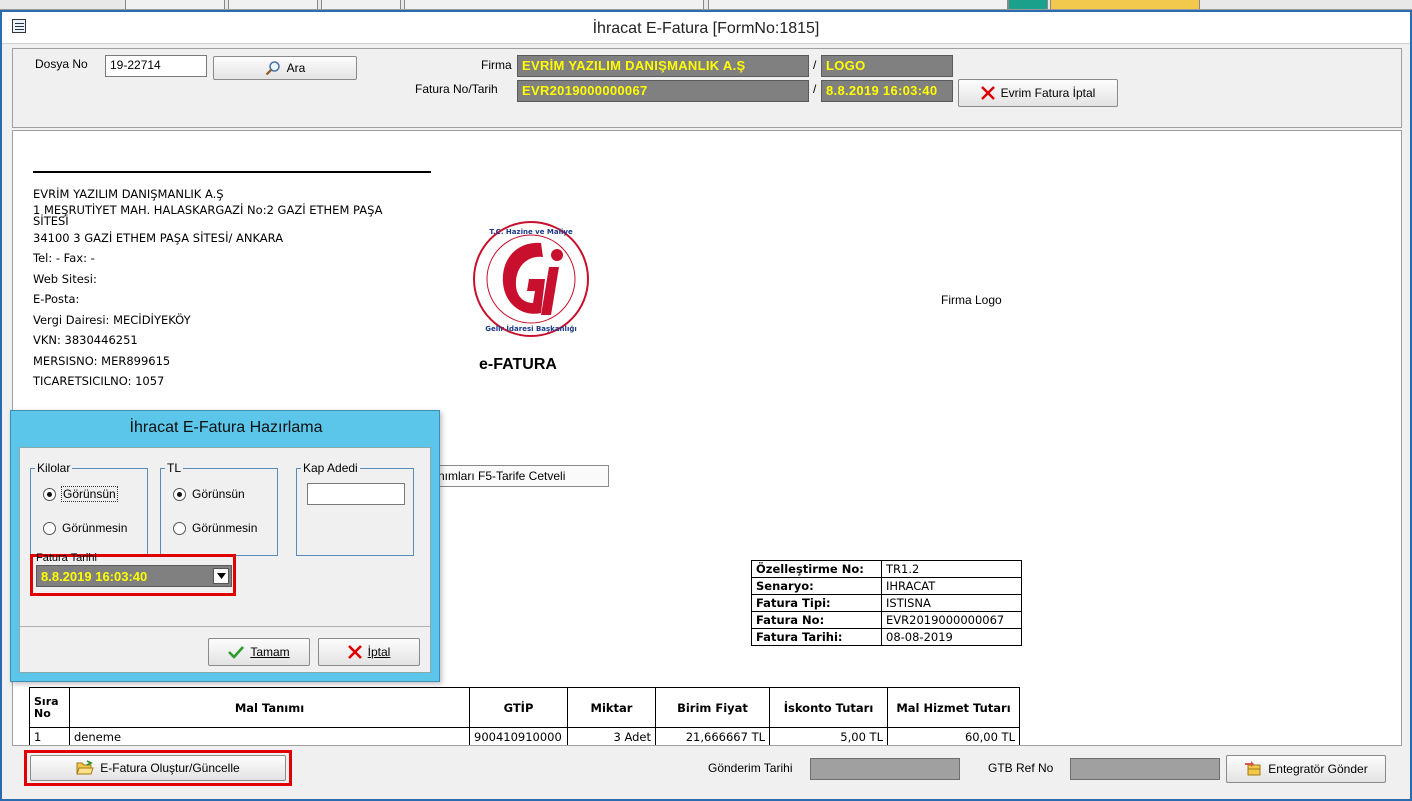  Describe the element at coordinates (611, 737) in the screenshot. I see `cell-miktar: 3 Adet` at that location.